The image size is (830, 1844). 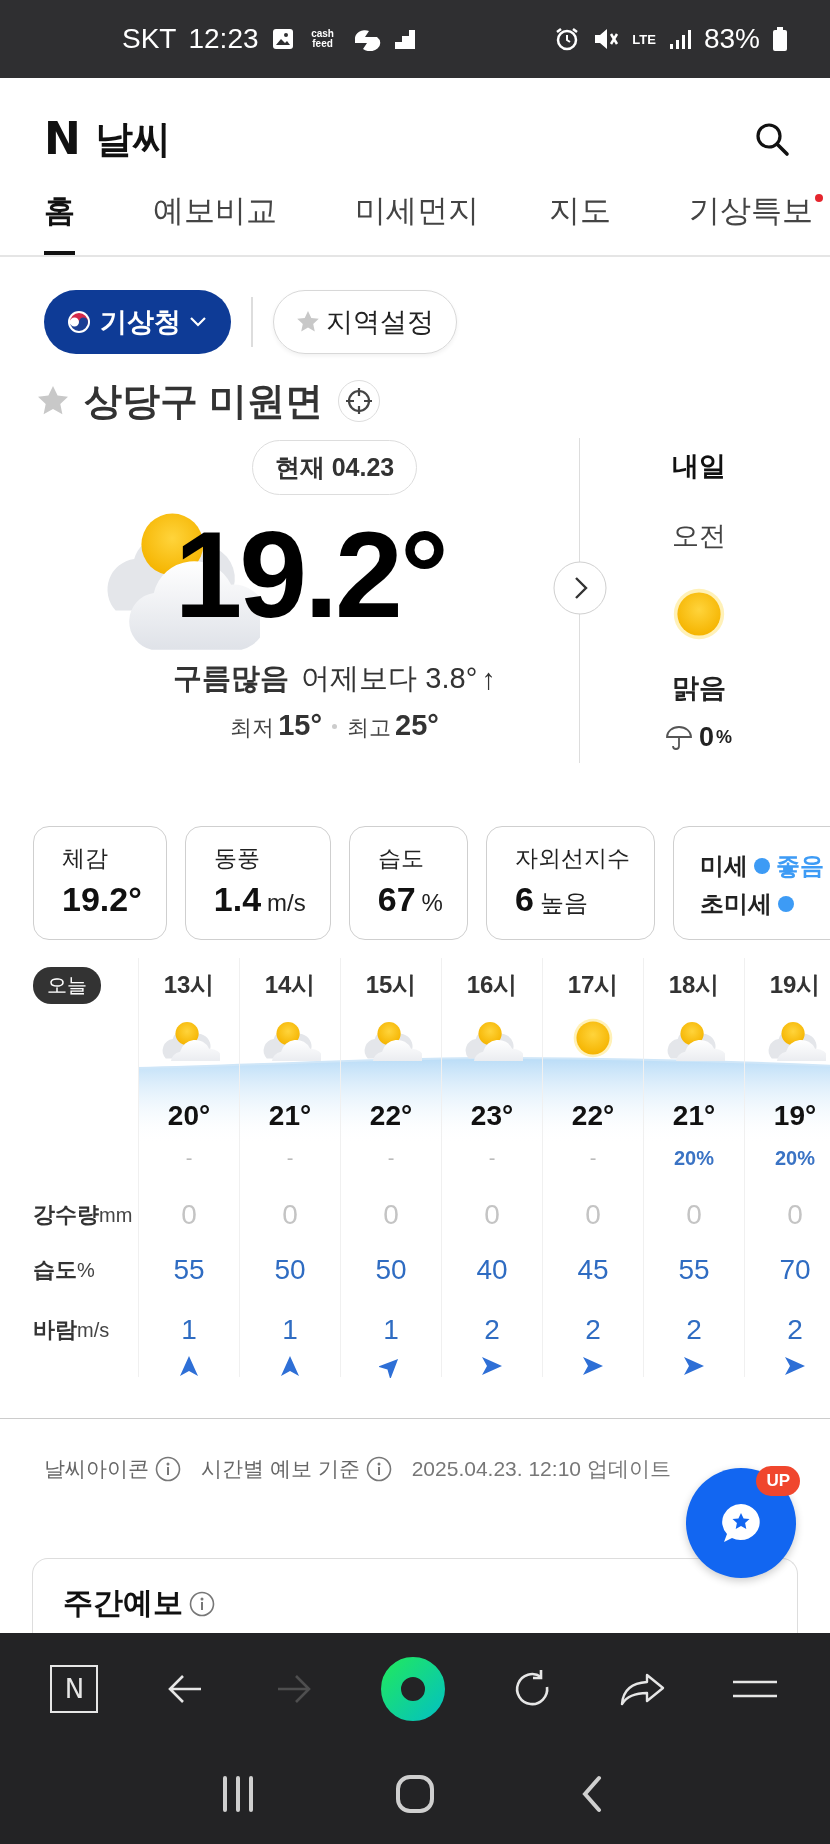 I want to click on precipitation-chance: 20%, so click(x=694, y=1158).